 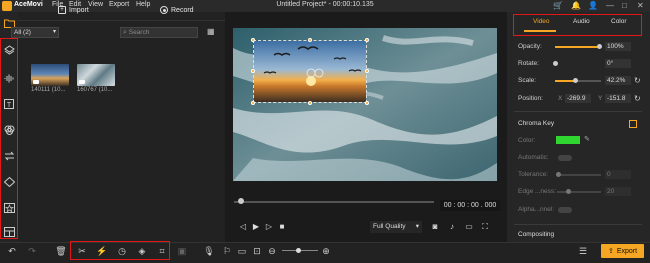 What do you see at coordinates (576, 5) in the screenshot?
I see `bell-icon: 🔔` at bounding box center [576, 5].